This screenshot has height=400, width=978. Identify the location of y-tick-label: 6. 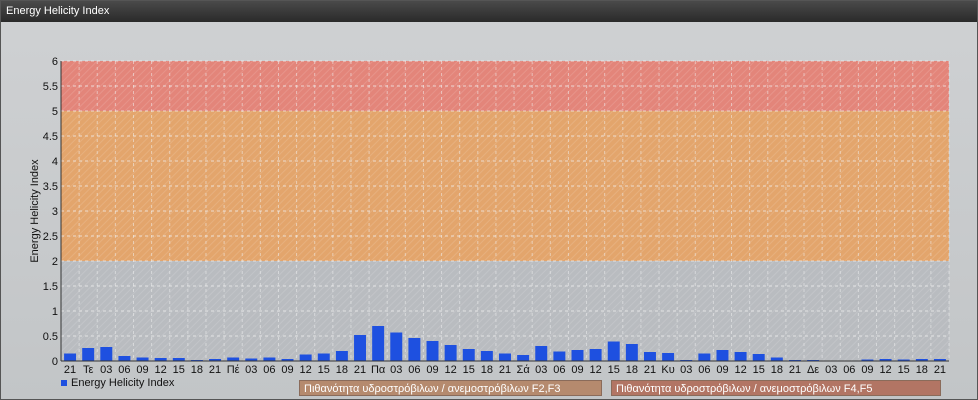
(55, 62).